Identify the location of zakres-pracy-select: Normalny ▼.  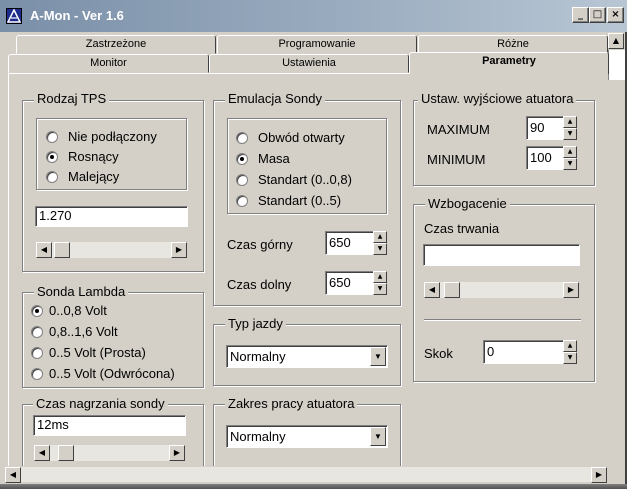
(307, 436).